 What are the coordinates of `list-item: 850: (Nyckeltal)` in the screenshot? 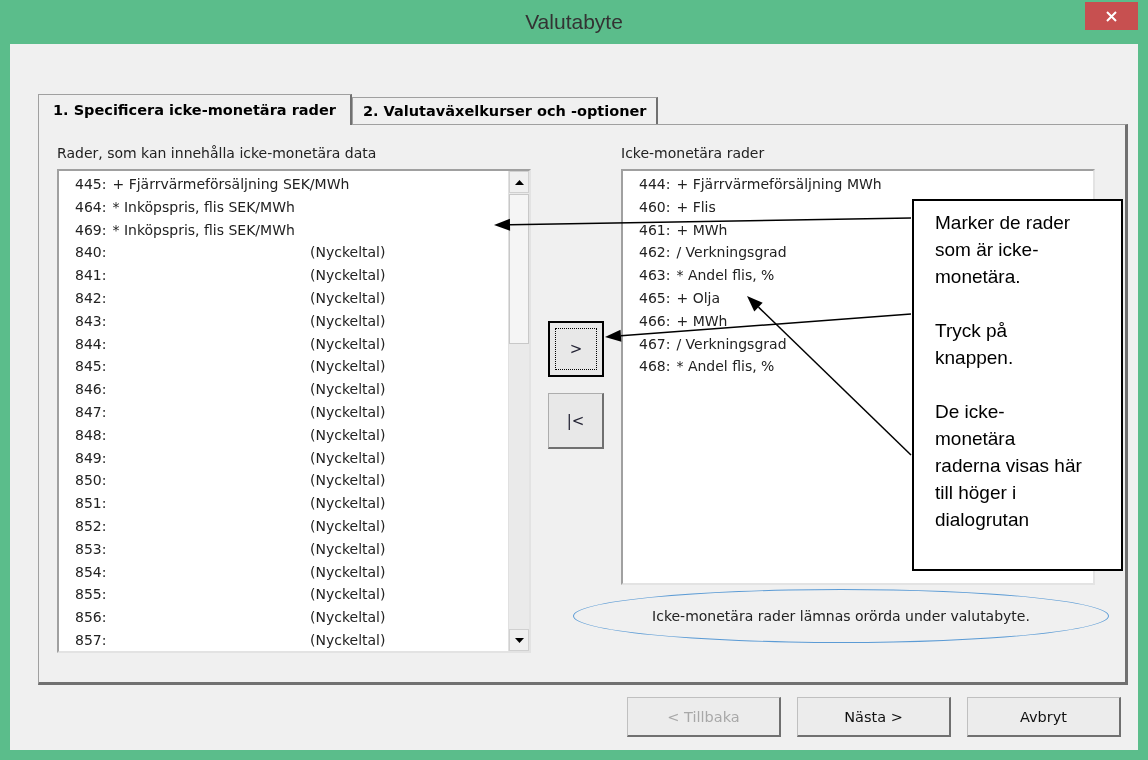 It's located at (230, 481).